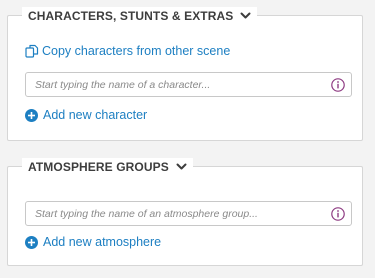 The image size is (375, 278). What do you see at coordinates (136, 51) in the screenshot?
I see `copy-characters-label: Copy characters from other scene` at bounding box center [136, 51].